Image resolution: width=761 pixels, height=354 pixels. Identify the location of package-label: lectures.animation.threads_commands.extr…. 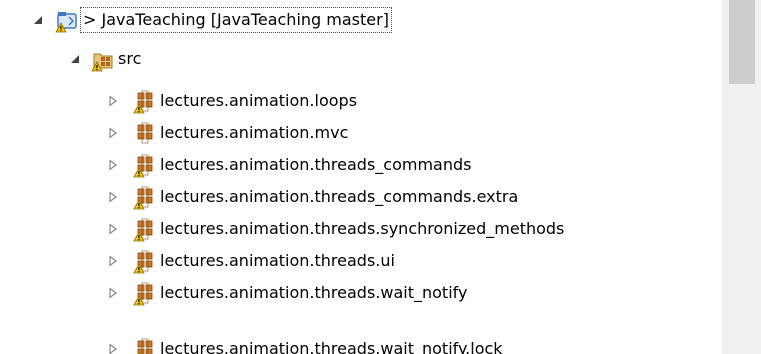
(339, 197).